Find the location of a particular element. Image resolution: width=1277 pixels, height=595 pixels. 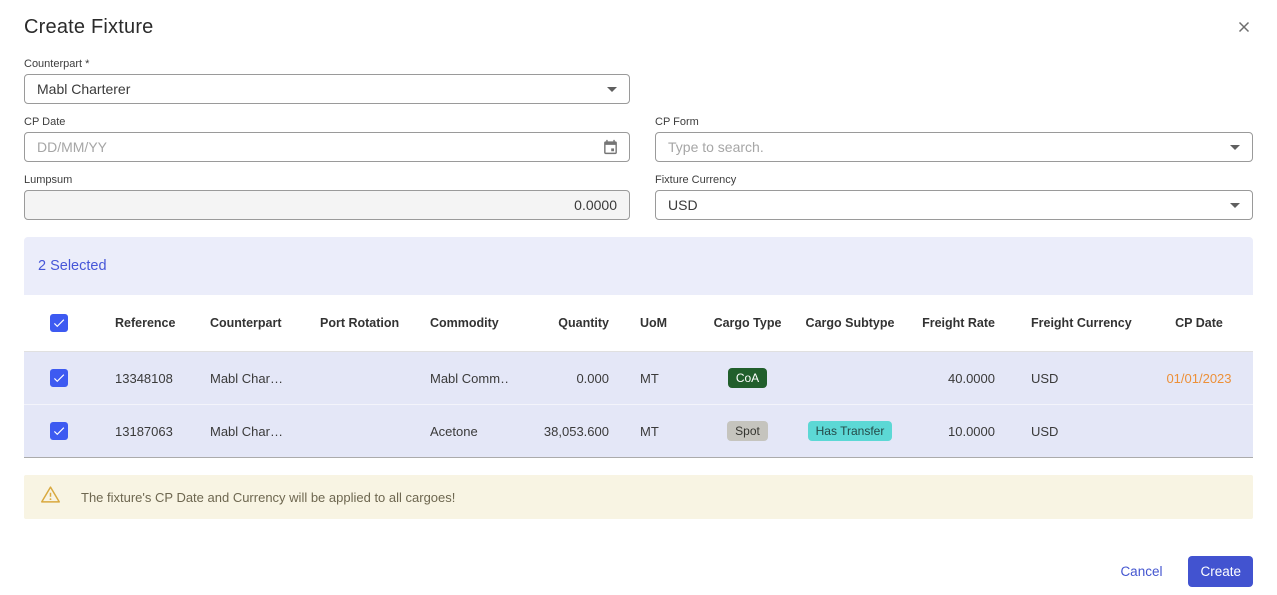

cell-freight-rate: 10.0000 is located at coordinates (971, 431).